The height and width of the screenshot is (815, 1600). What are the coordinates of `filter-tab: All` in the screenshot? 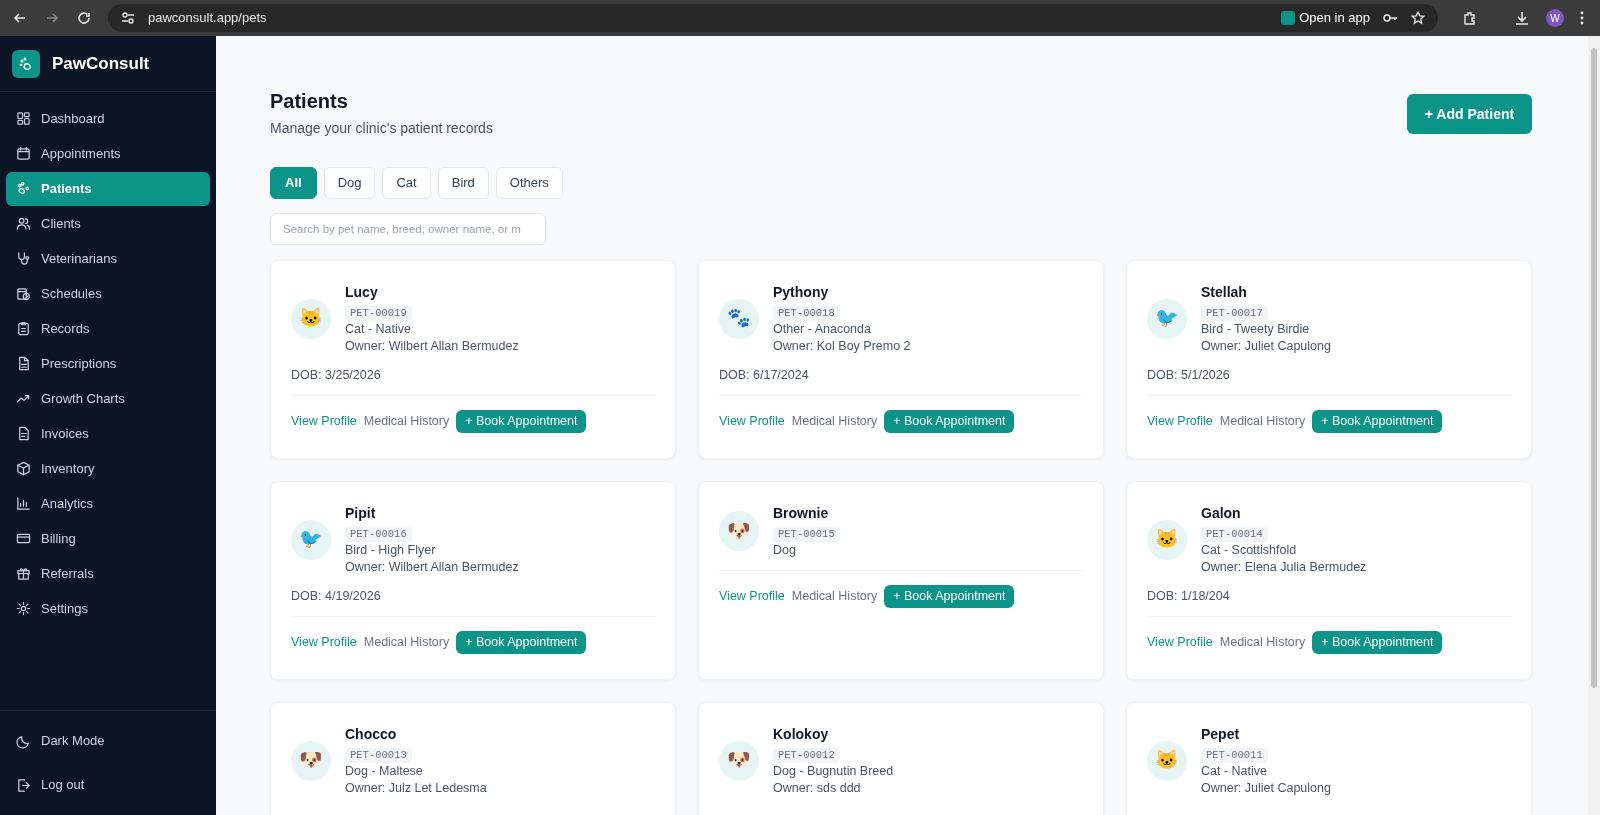 It's located at (293, 183).